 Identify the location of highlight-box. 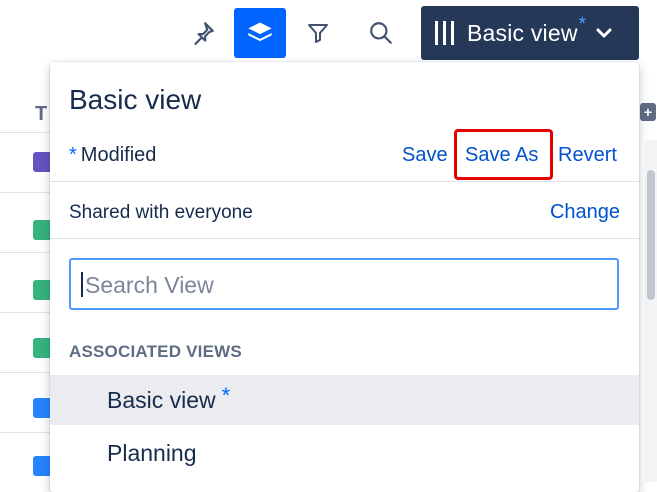
(503, 154).